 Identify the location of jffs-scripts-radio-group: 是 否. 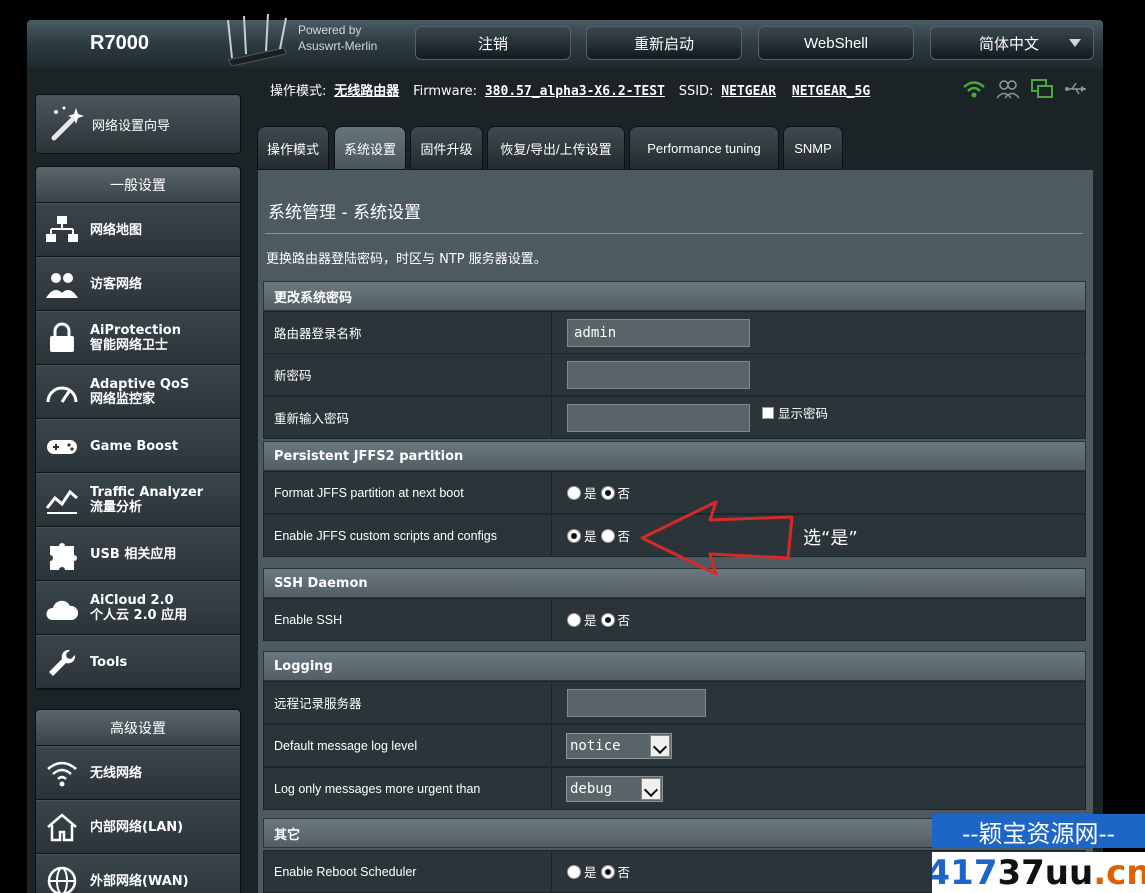
(600, 535).